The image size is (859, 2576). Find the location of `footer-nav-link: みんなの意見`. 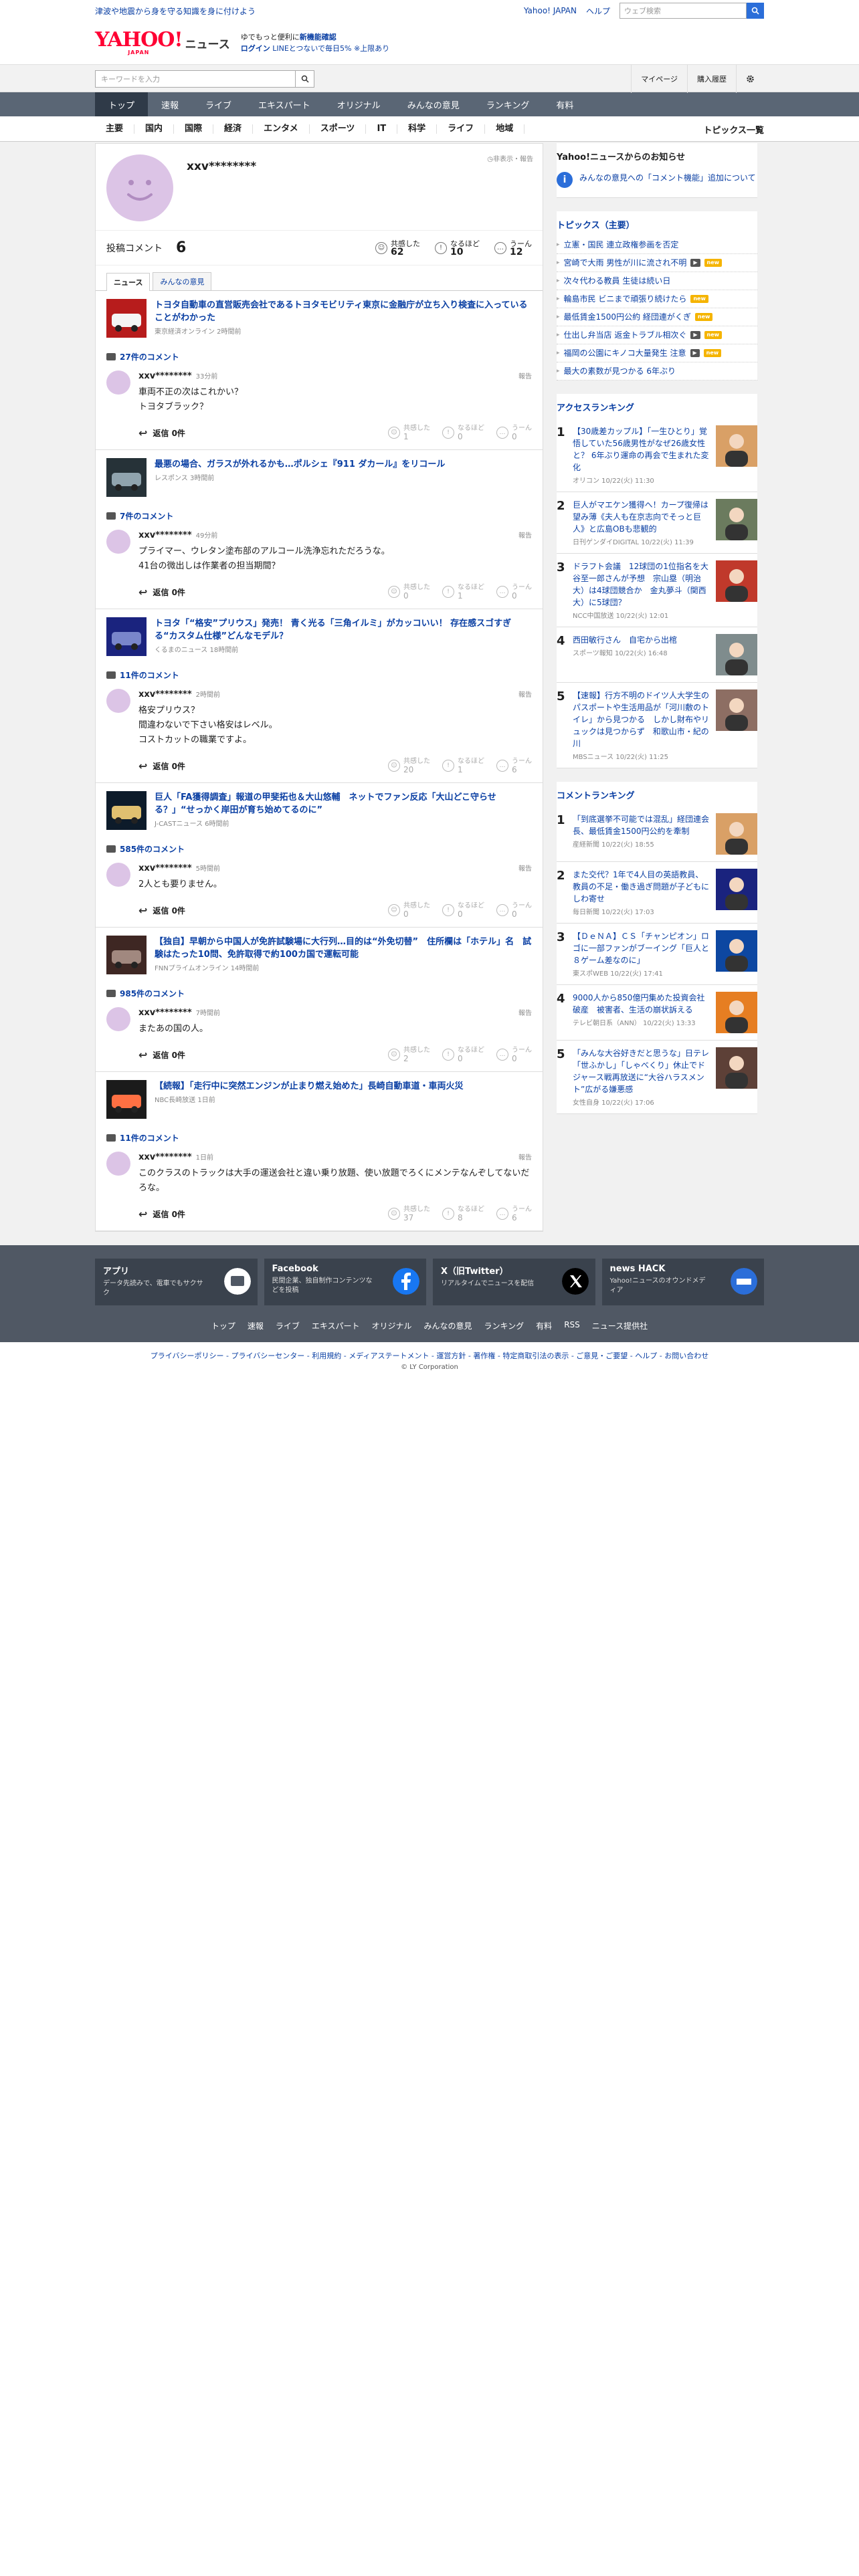

footer-nav-link: みんなの意見 is located at coordinates (448, 1325).